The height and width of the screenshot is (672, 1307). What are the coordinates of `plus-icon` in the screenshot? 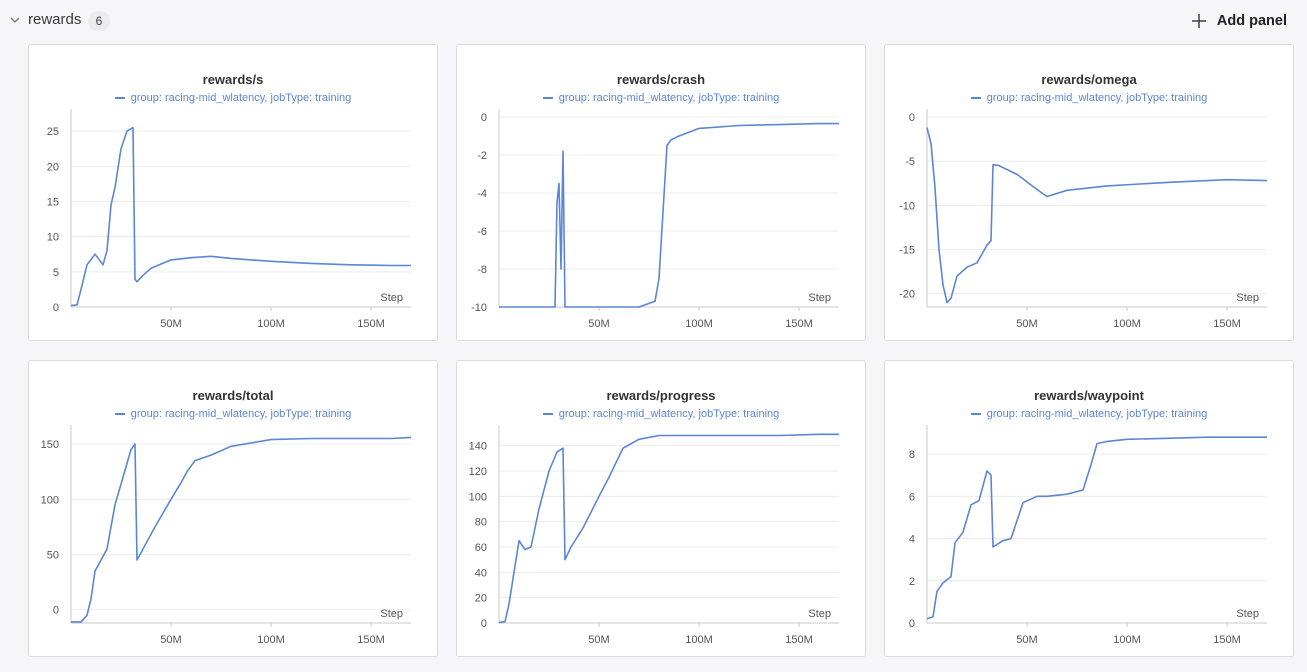 It's located at (1199, 21).